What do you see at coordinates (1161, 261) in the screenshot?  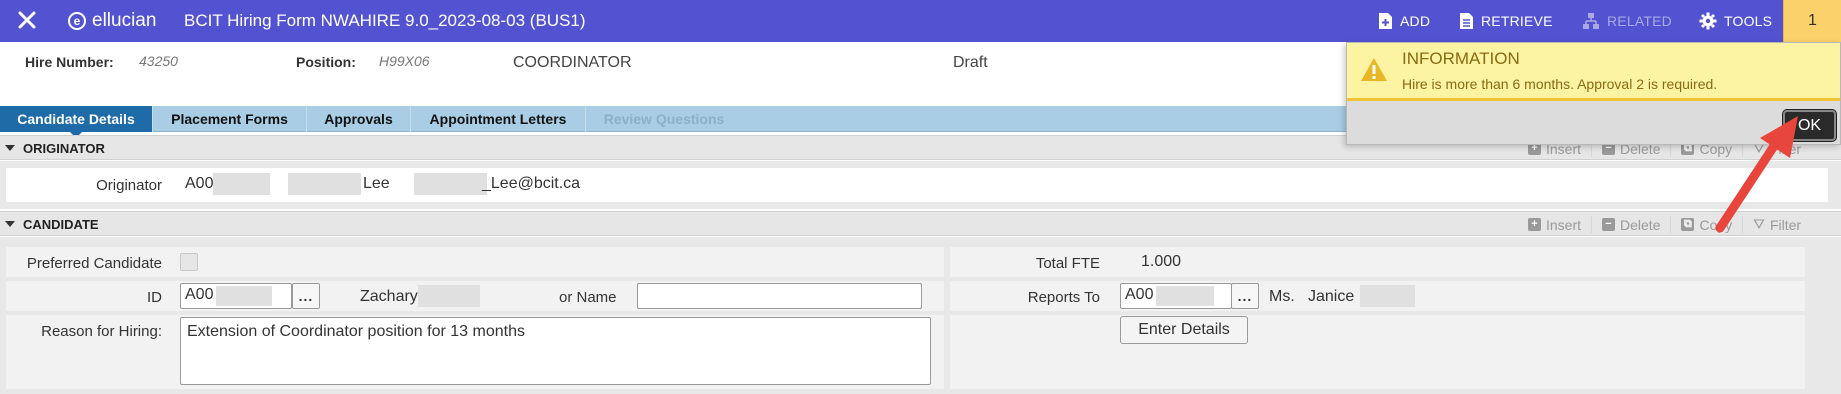 I see `total-fte-value: 1.000` at bounding box center [1161, 261].